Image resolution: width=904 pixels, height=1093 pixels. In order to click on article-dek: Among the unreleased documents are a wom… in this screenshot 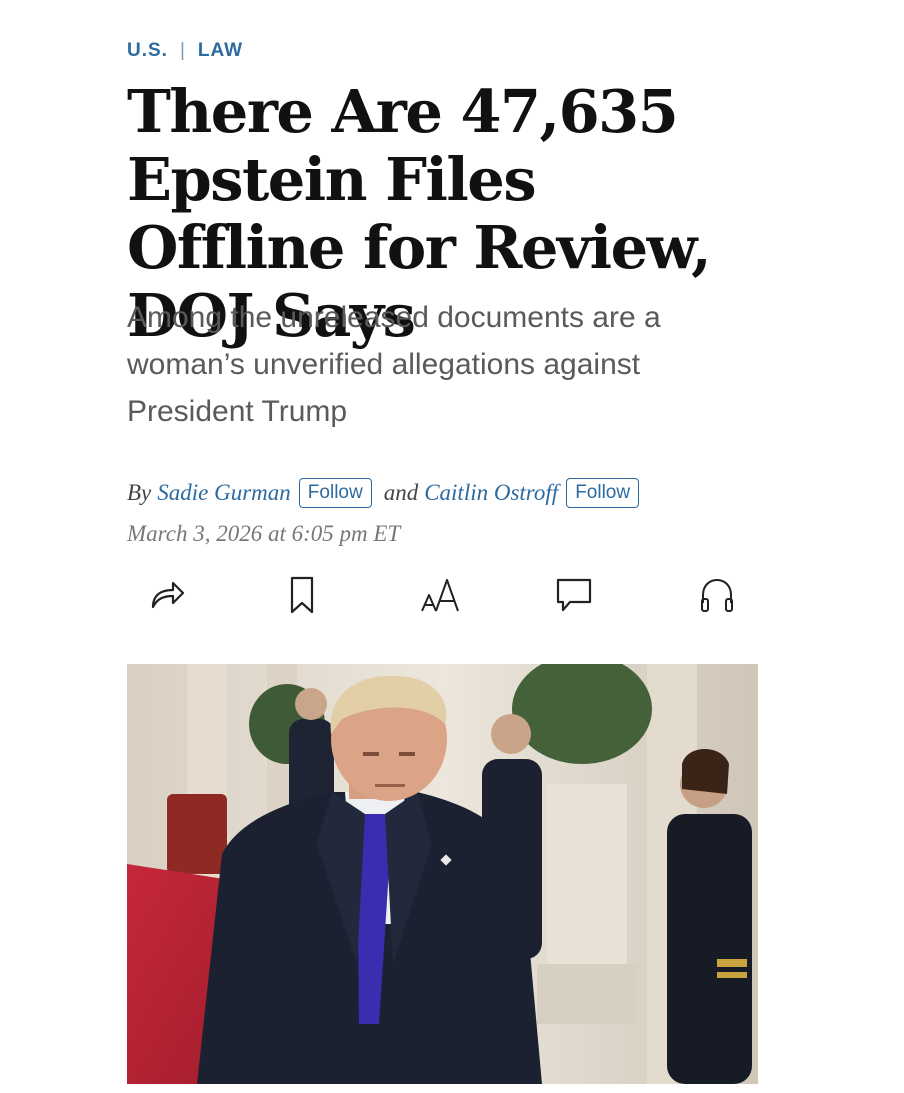, I will do `click(394, 364)`.